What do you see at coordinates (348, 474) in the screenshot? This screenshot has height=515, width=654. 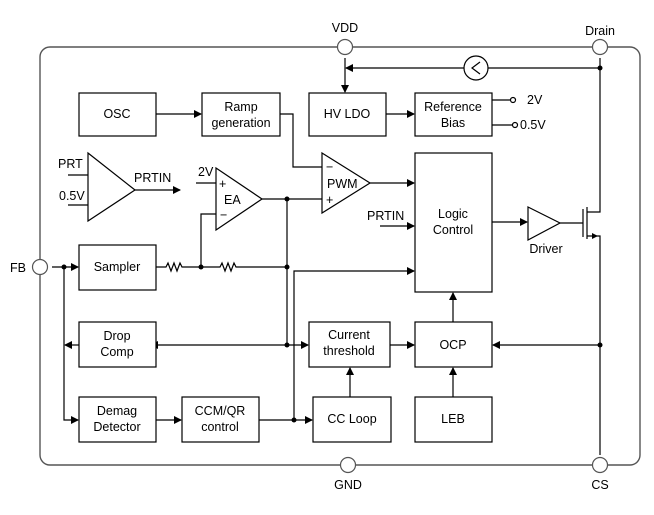 I see `pin-gnd: GND` at bounding box center [348, 474].